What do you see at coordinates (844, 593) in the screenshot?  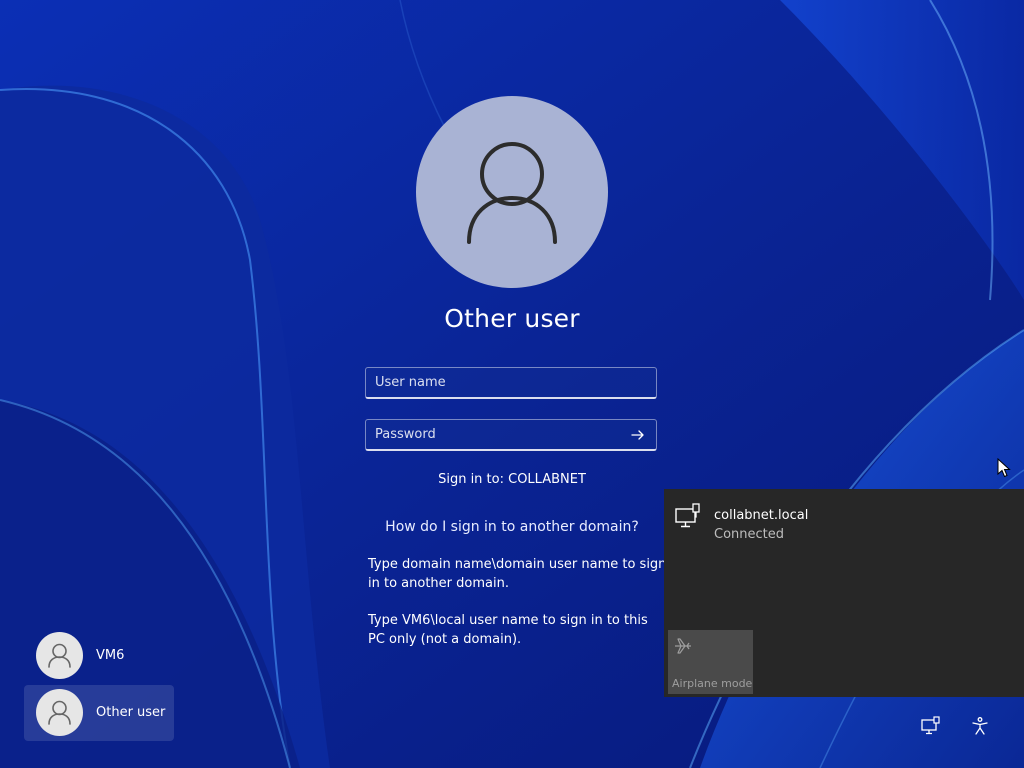 I see `network-flyout: collabnet.local Connected Airplane mode` at bounding box center [844, 593].